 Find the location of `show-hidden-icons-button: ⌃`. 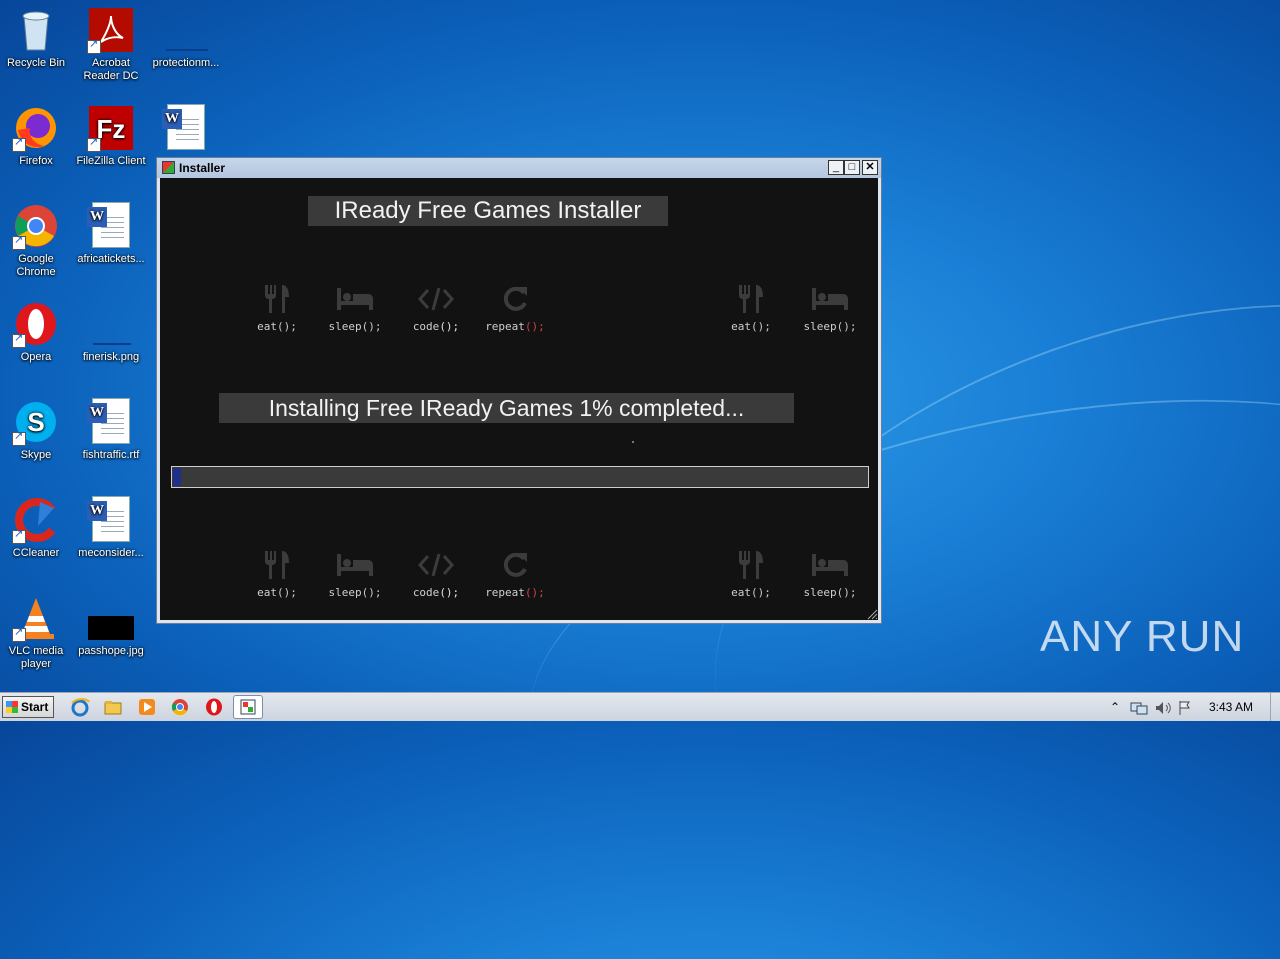

show-hidden-icons-button: ⌃ is located at coordinates (1115, 707).